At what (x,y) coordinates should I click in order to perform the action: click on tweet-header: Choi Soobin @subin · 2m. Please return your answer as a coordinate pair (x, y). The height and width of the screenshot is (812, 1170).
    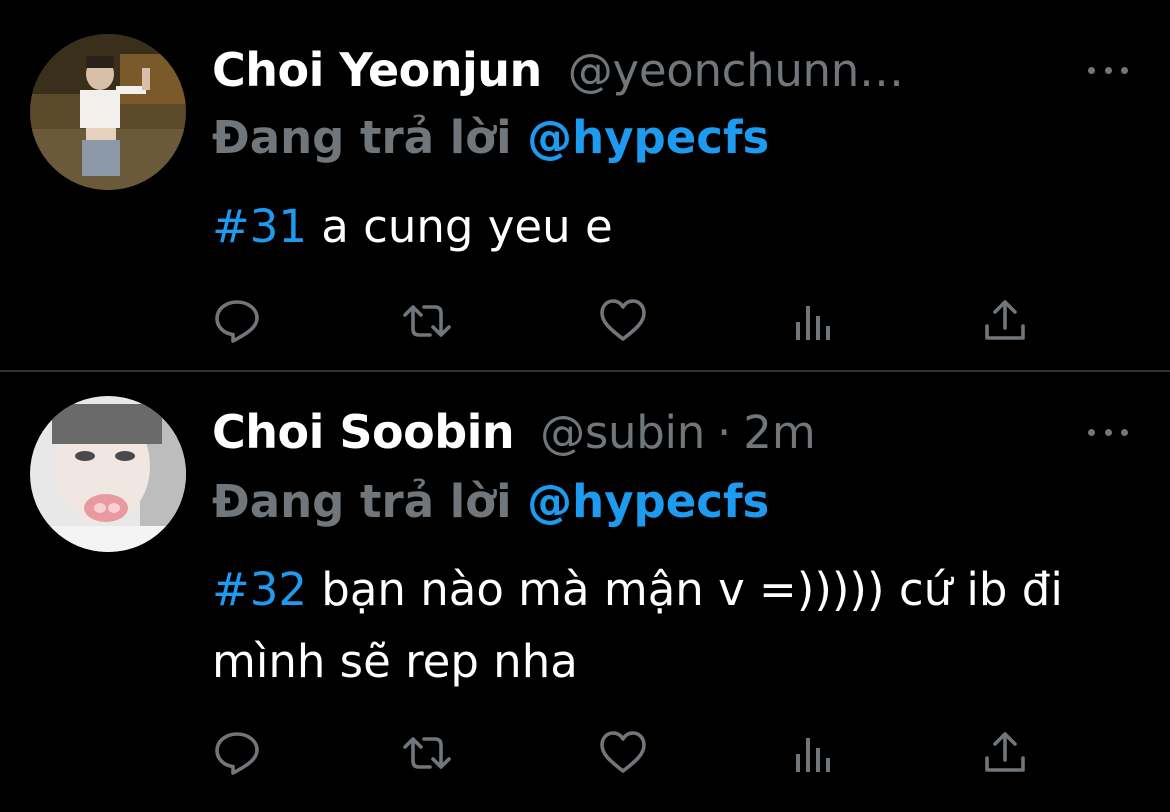
    Looking at the image, I should click on (514, 432).